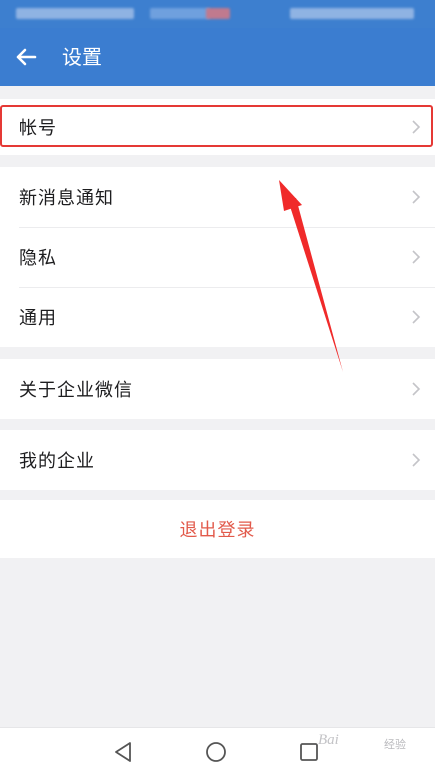  What do you see at coordinates (217, 197) in the screenshot?
I see `settings-item-notifications: 新消息通知` at bounding box center [217, 197].